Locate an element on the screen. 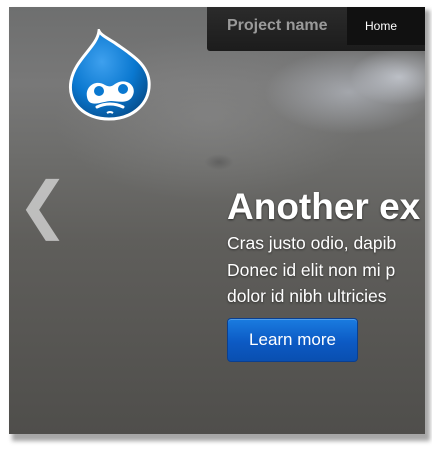 This screenshot has height=452, width=432. nav-item-home: Home is located at coordinates (386, 26).